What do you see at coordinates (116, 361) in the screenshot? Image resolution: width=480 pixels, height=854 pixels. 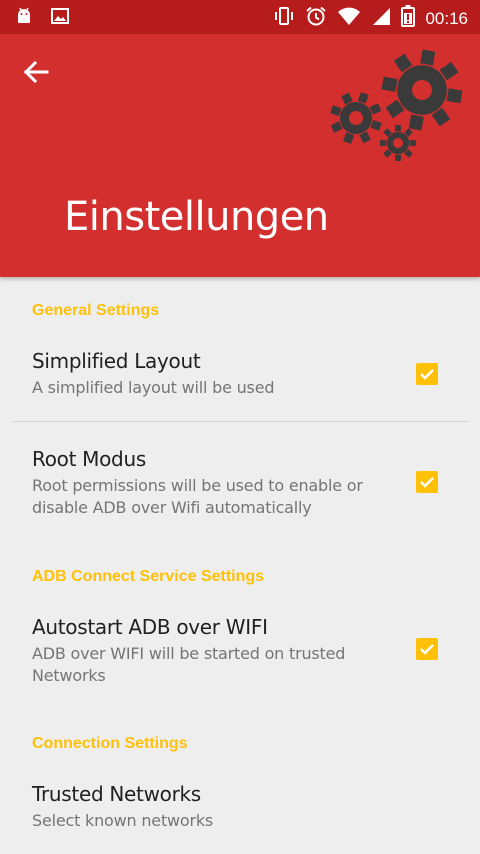 I see `pref-title: Simplified Layout` at bounding box center [116, 361].